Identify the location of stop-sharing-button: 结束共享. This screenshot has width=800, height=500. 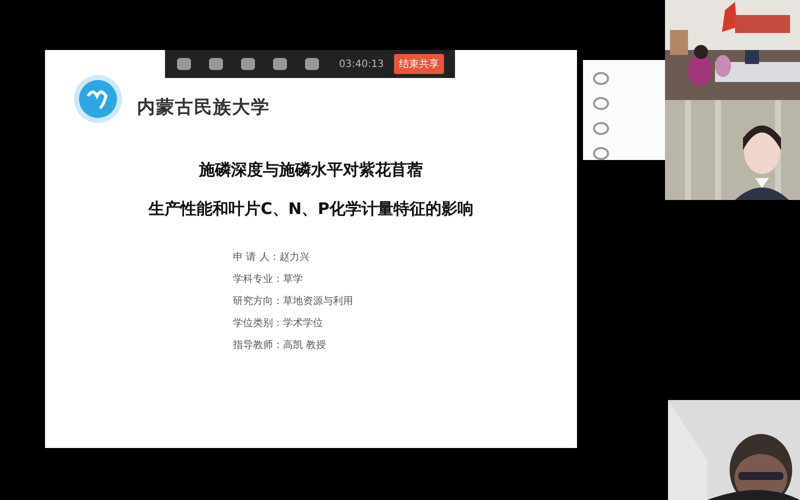
(419, 64).